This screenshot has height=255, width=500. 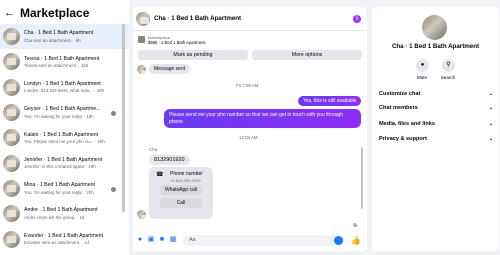 What do you see at coordinates (59, 116) in the screenshot?
I see `conversation-preview: You: I'm waiting for your reply! · 19h` at bounding box center [59, 116].